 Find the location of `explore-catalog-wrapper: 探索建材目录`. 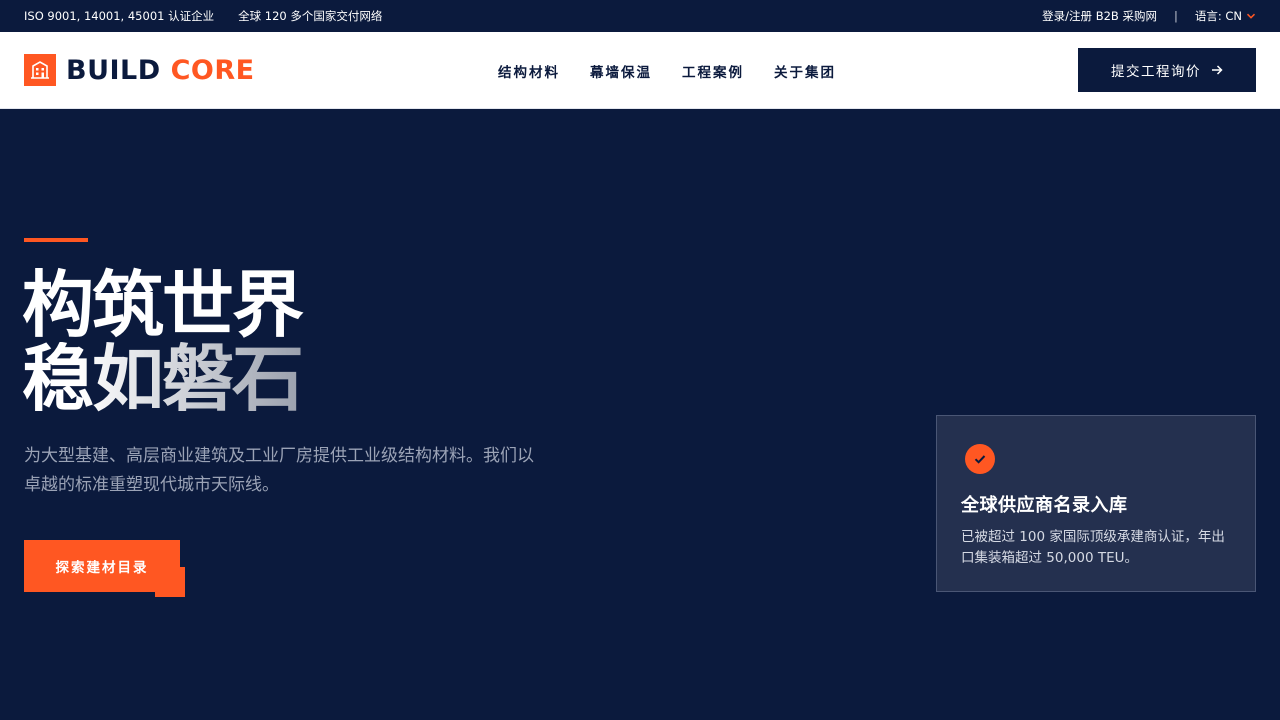

explore-catalog-wrapper: 探索建材目录 is located at coordinates (104, 568).